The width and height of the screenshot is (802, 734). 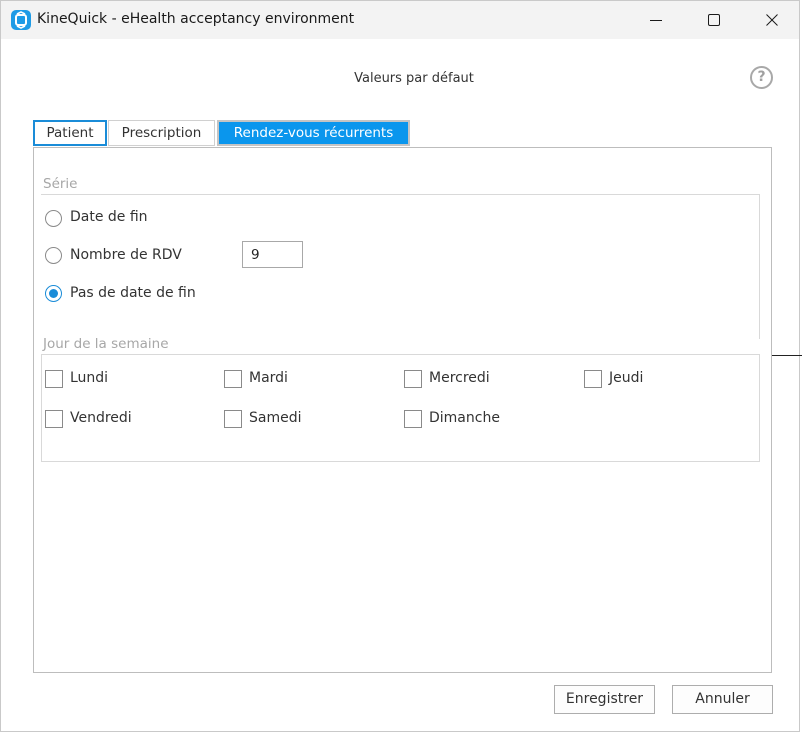 I want to click on minimize-button, so click(x=656, y=20).